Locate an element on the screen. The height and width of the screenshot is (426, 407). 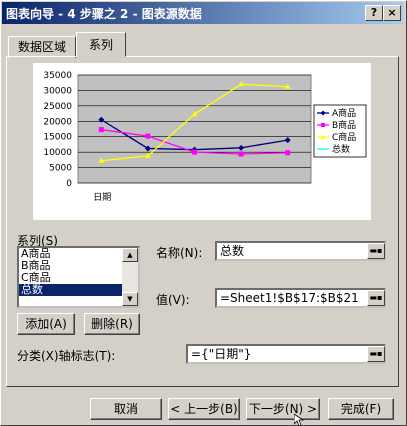
scroll-track is located at coordinates (130, 277).